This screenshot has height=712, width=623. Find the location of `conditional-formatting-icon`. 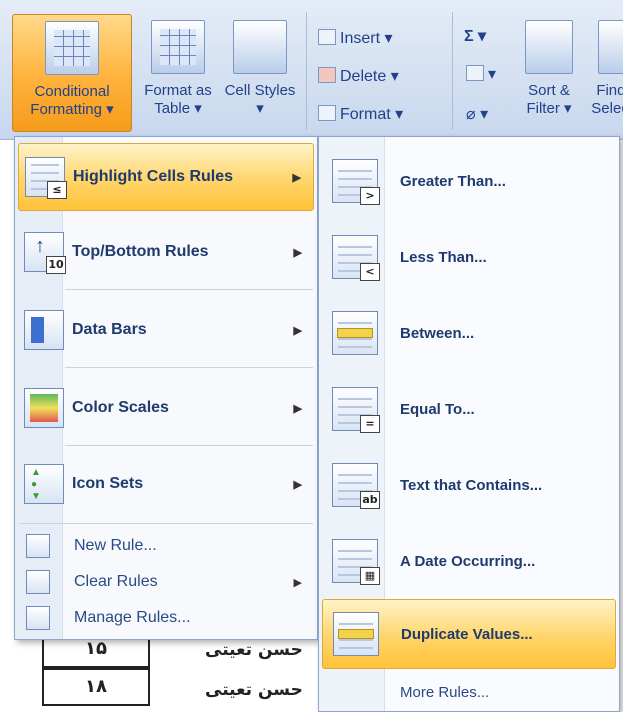

conditional-formatting-icon is located at coordinates (72, 48).